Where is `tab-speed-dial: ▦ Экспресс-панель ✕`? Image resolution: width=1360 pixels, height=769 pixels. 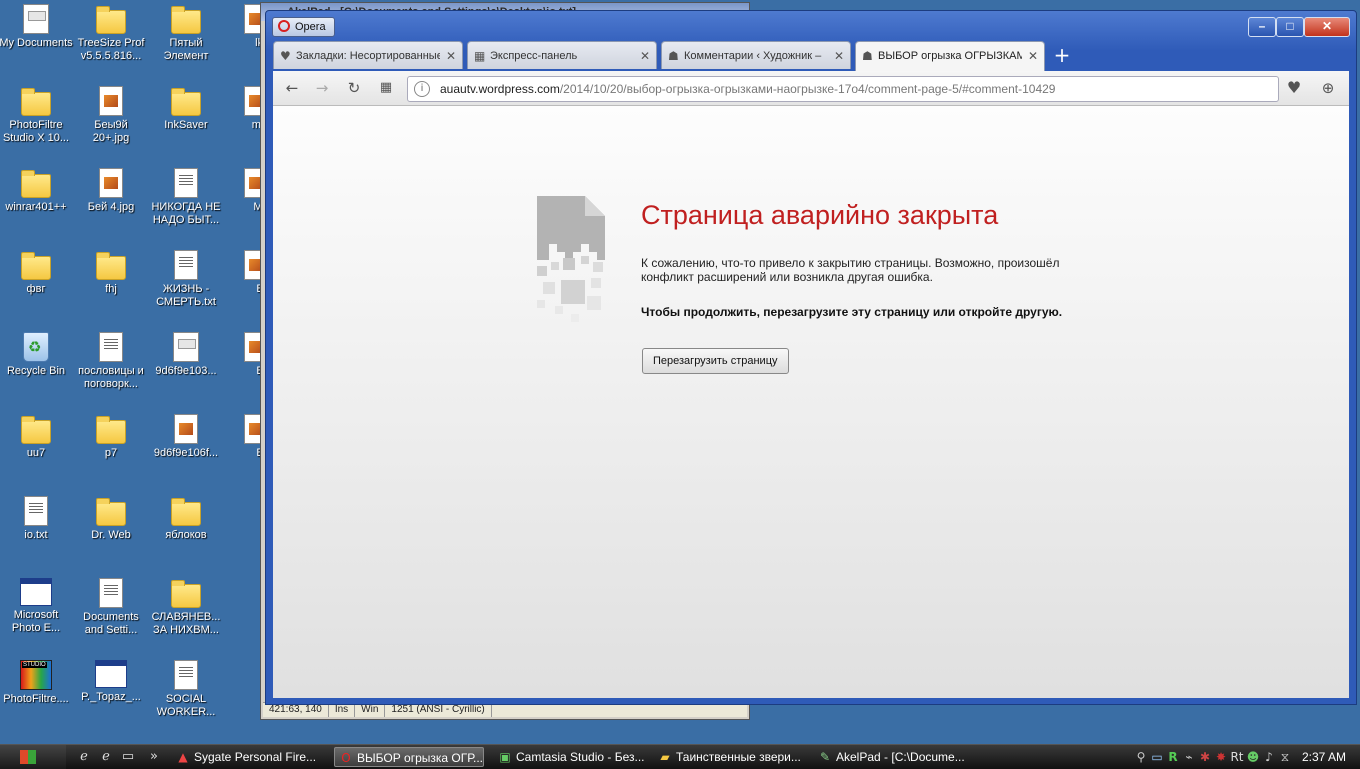 tab-speed-dial: ▦ Экспресс-панель ✕ is located at coordinates (562, 55).